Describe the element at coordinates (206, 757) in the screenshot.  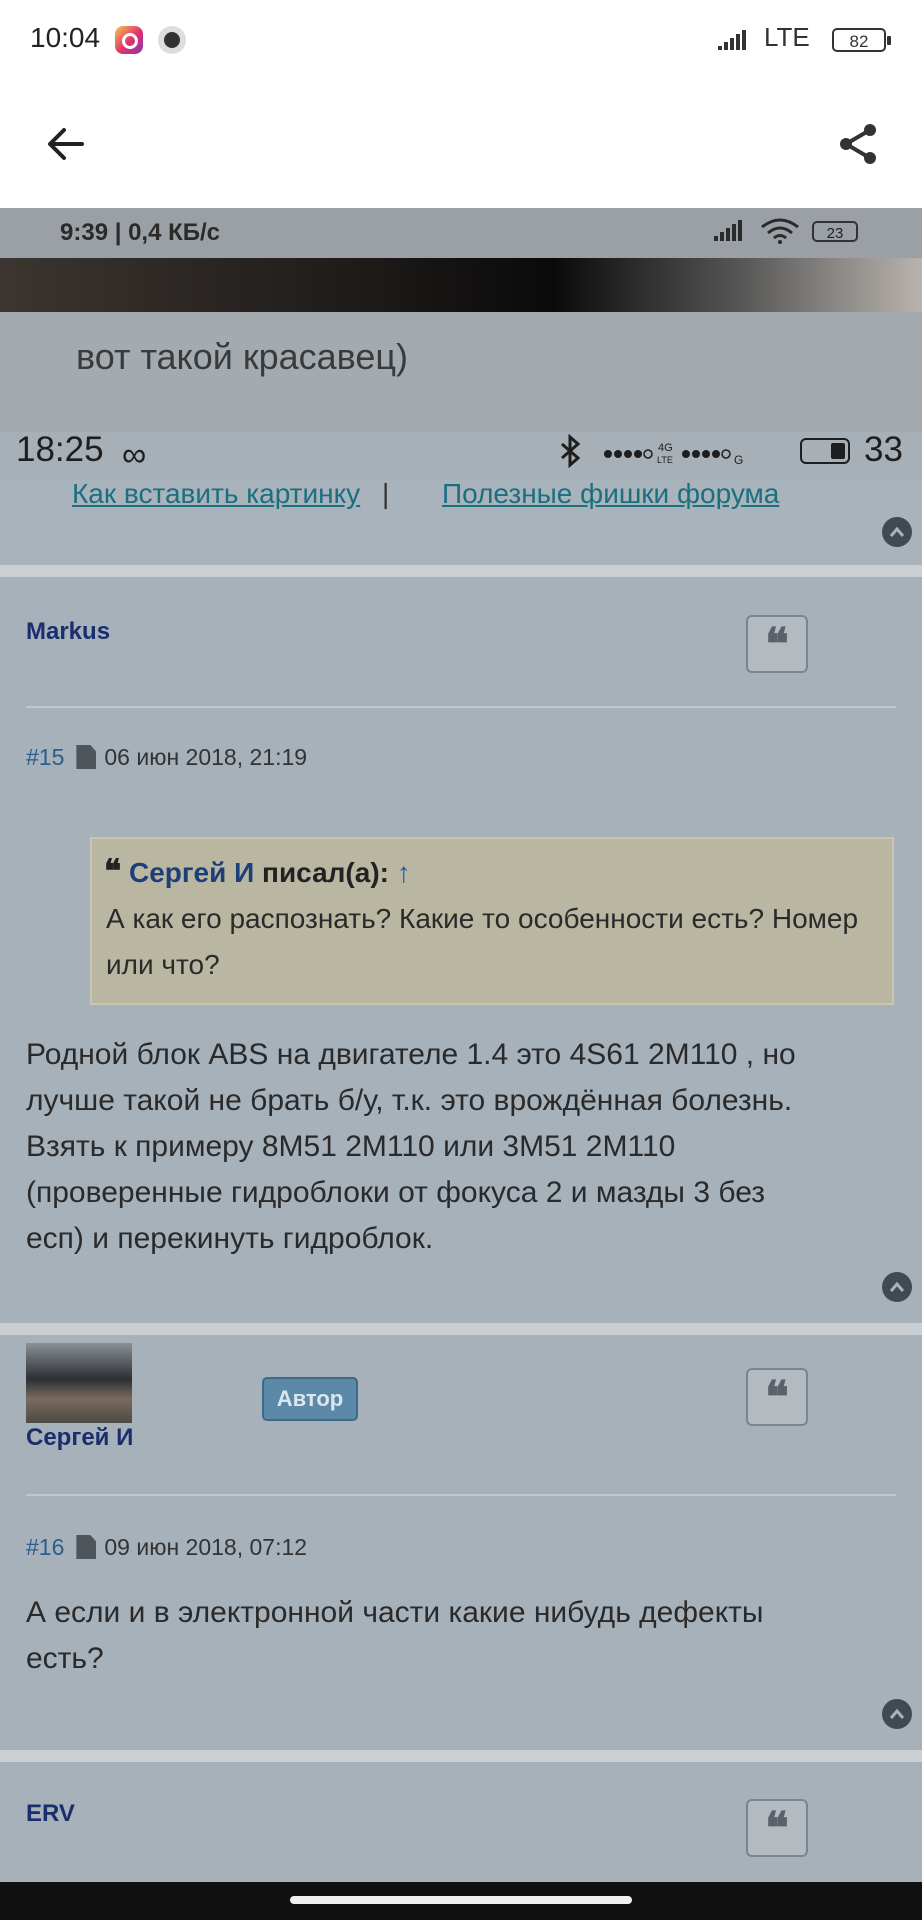
I see `post-date: 06 июн 2018, 21:19` at that location.